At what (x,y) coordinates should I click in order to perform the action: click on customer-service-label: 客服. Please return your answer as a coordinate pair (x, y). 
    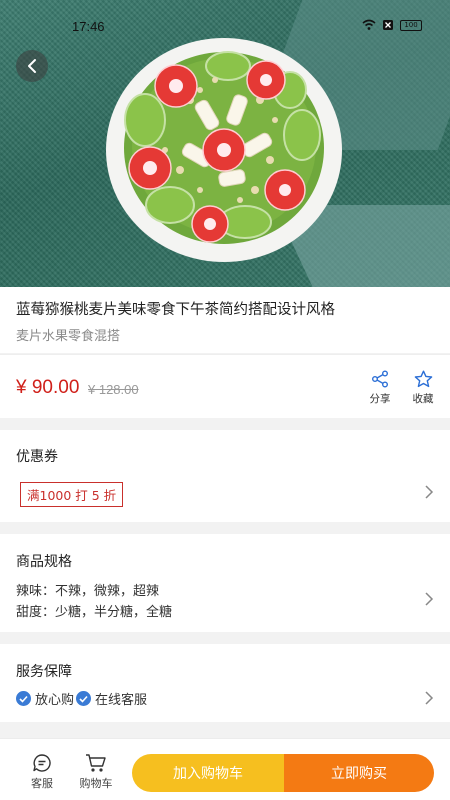
    Looking at the image, I should click on (42, 783).